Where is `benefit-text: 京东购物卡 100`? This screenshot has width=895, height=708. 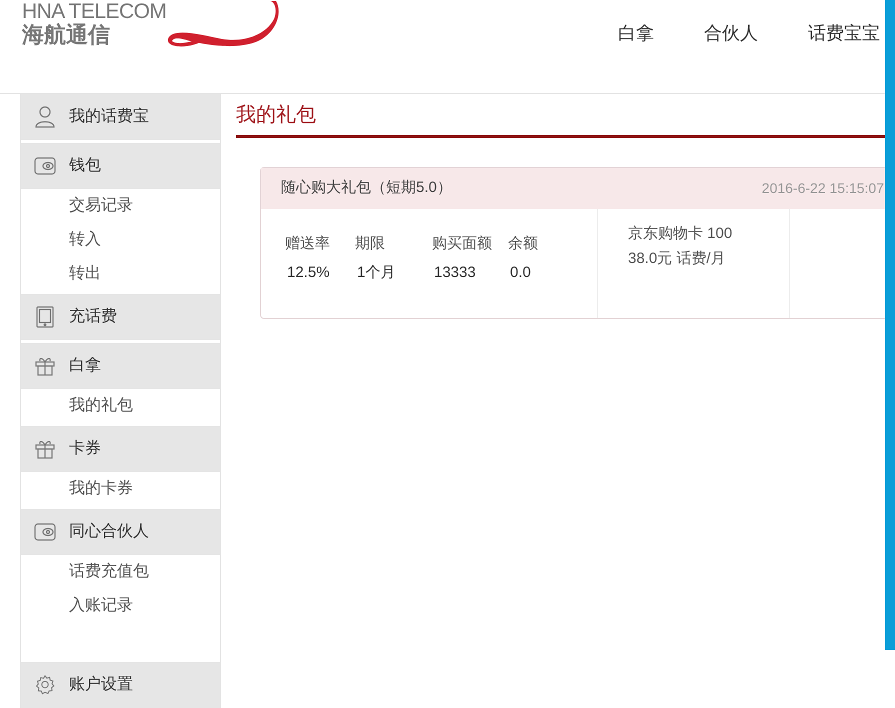
benefit-text: 京东购物卡 100 is located at coordinates (681, 234).